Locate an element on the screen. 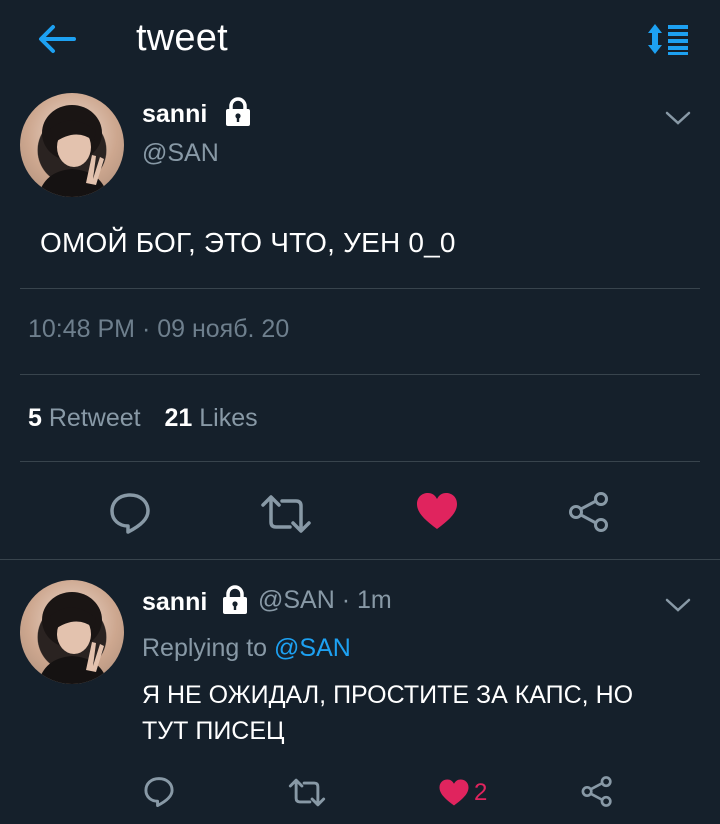 This screenshot has height=824, width=720. author-name: sanni is located at coordinates (174, 114).